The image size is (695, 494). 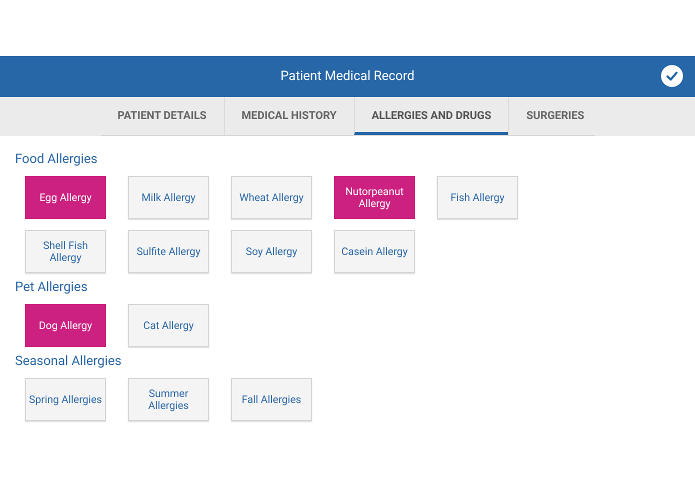 What do you see at coordinates (68, 362) in the screenshot?
I see `section-title: Seasonal Allergies` at bounding box center [68, 362].